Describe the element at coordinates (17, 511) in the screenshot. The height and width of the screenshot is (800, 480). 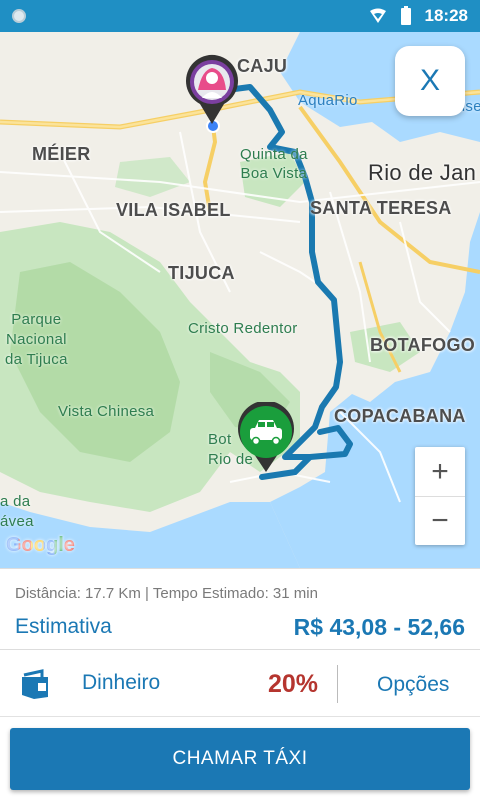
I see `map-label-gavea: a da ávea` at that location.